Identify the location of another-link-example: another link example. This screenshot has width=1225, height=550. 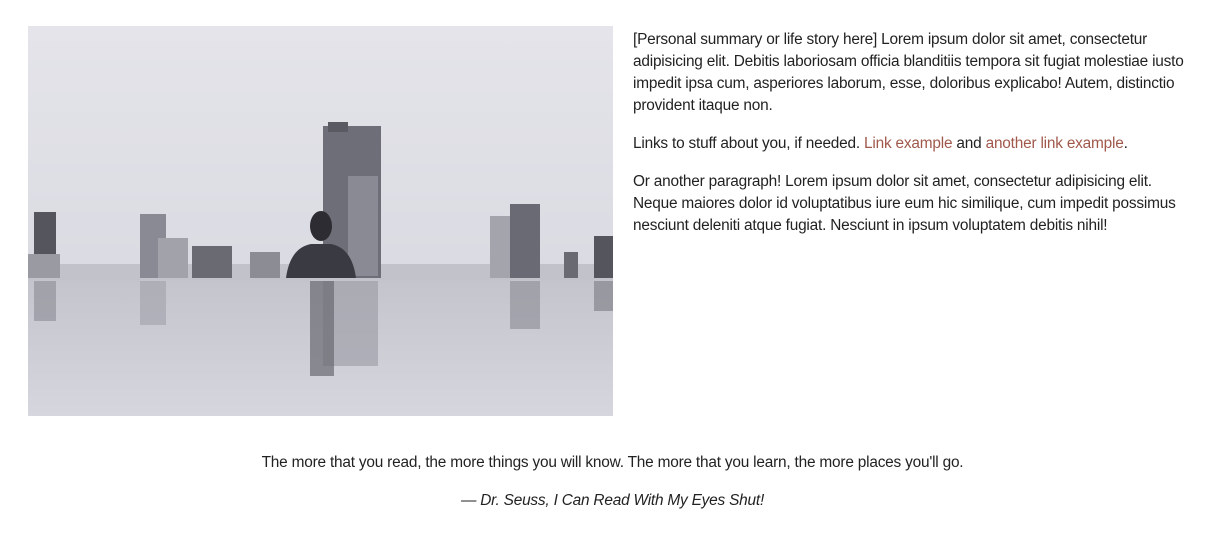
(1055, 143).